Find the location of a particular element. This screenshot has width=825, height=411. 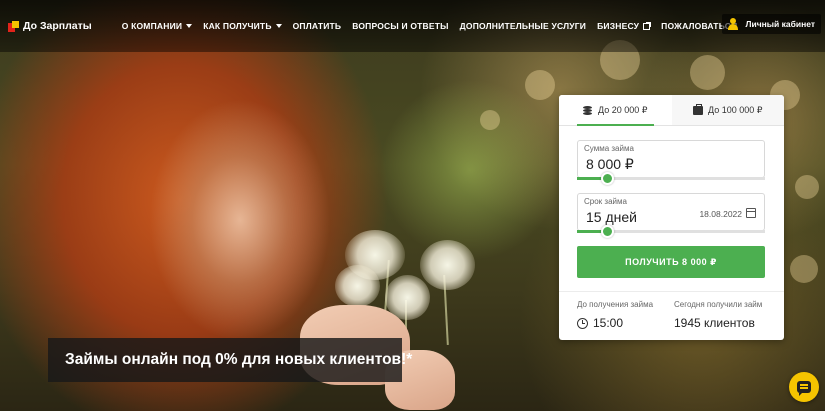

logo-icon is located at coordinates (13, 26).